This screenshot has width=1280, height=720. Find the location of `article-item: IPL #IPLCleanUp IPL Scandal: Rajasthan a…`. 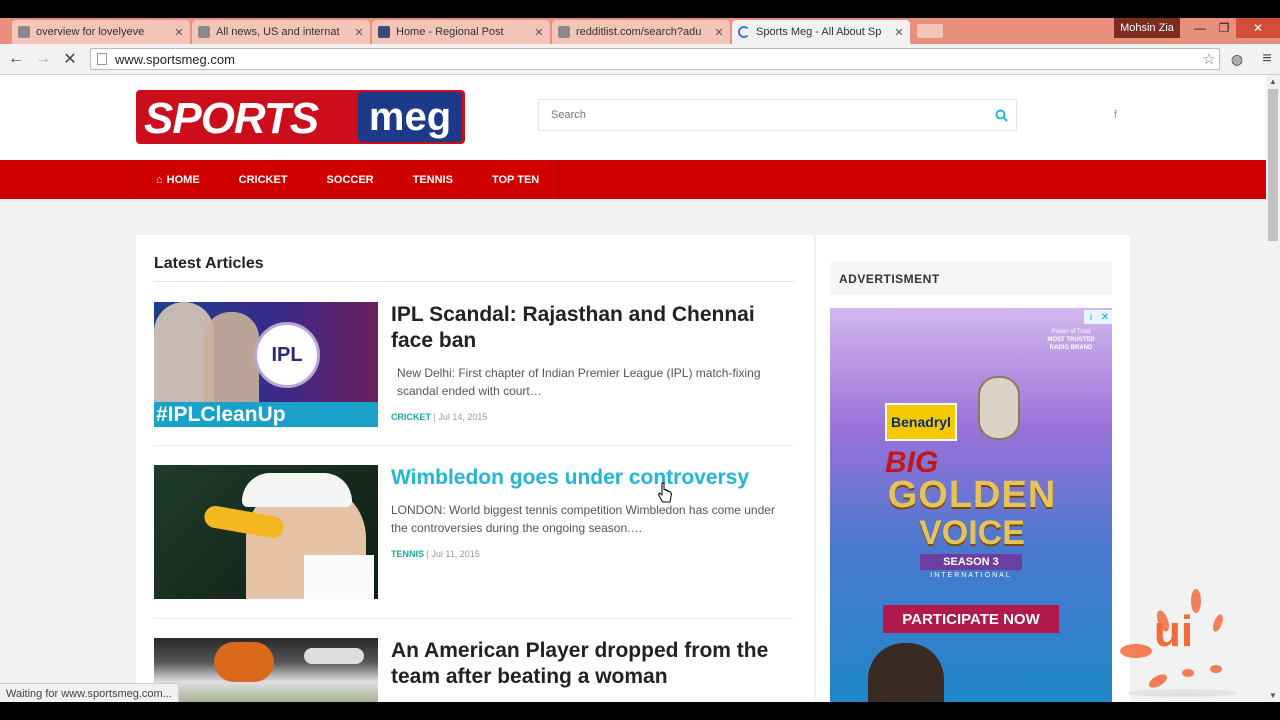

article-item: IPL #IPLCleanUp IPL Scandal: Rajasthan a… is located at coordinates (474, 364).